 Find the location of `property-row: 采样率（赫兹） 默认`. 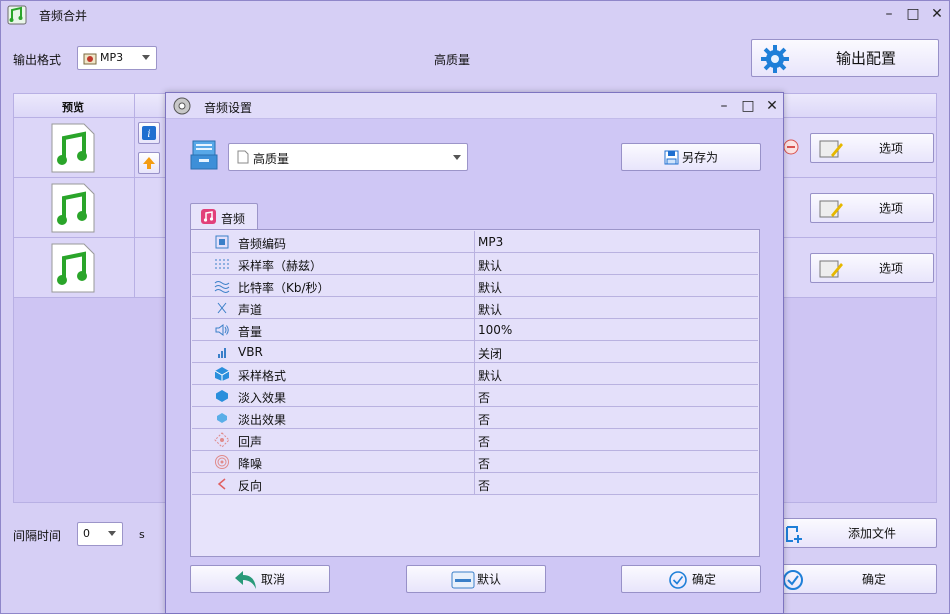

property-row: 采样率（赫兹） 默认 is located at coordinates (475, 264).